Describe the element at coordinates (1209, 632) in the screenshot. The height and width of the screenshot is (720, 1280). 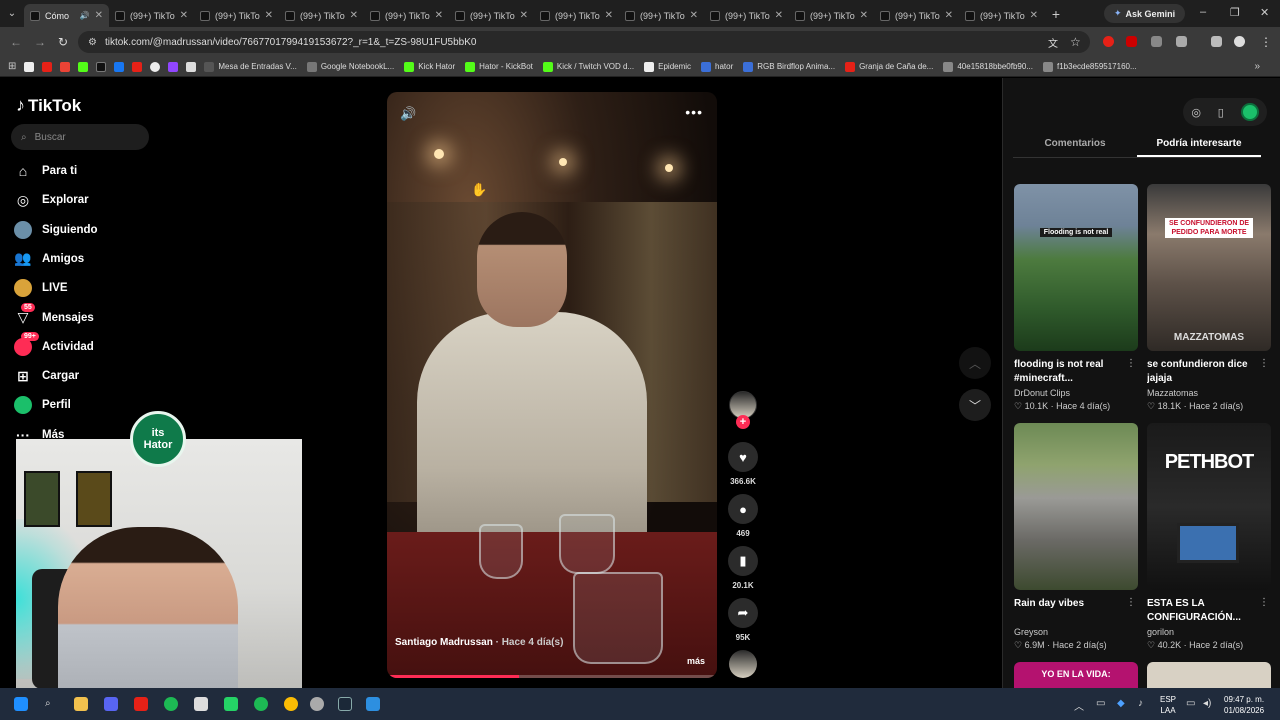
I see `card-author: gorilon` at that location.